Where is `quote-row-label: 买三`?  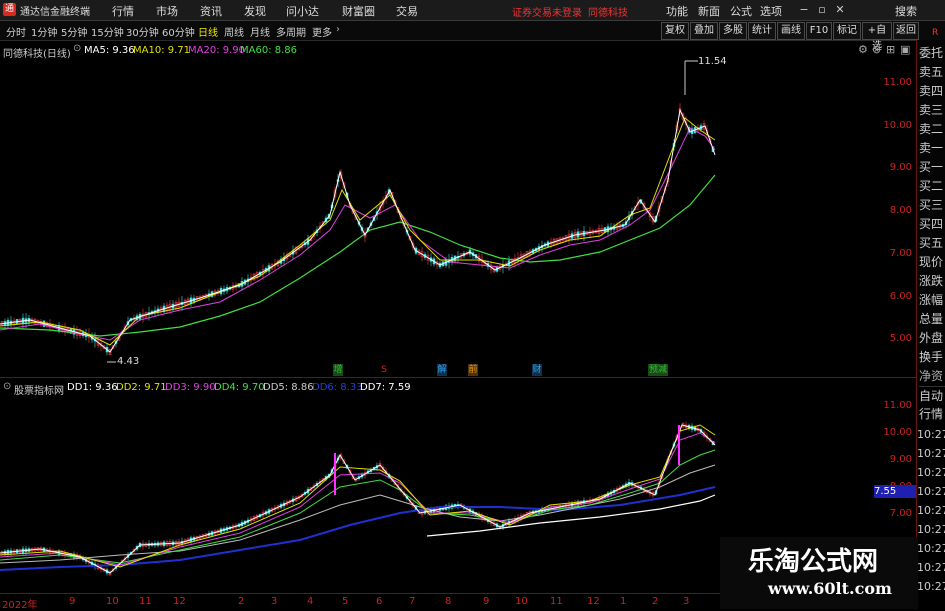
quote-row-label: 买三 is located at coordinates (931, 205).